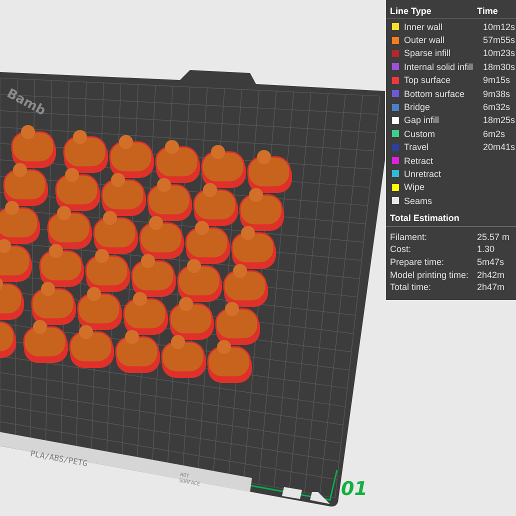 The width and height of the screenshot is (516, 516). I want to click on time-value: 10m23s, so click(499, 53).